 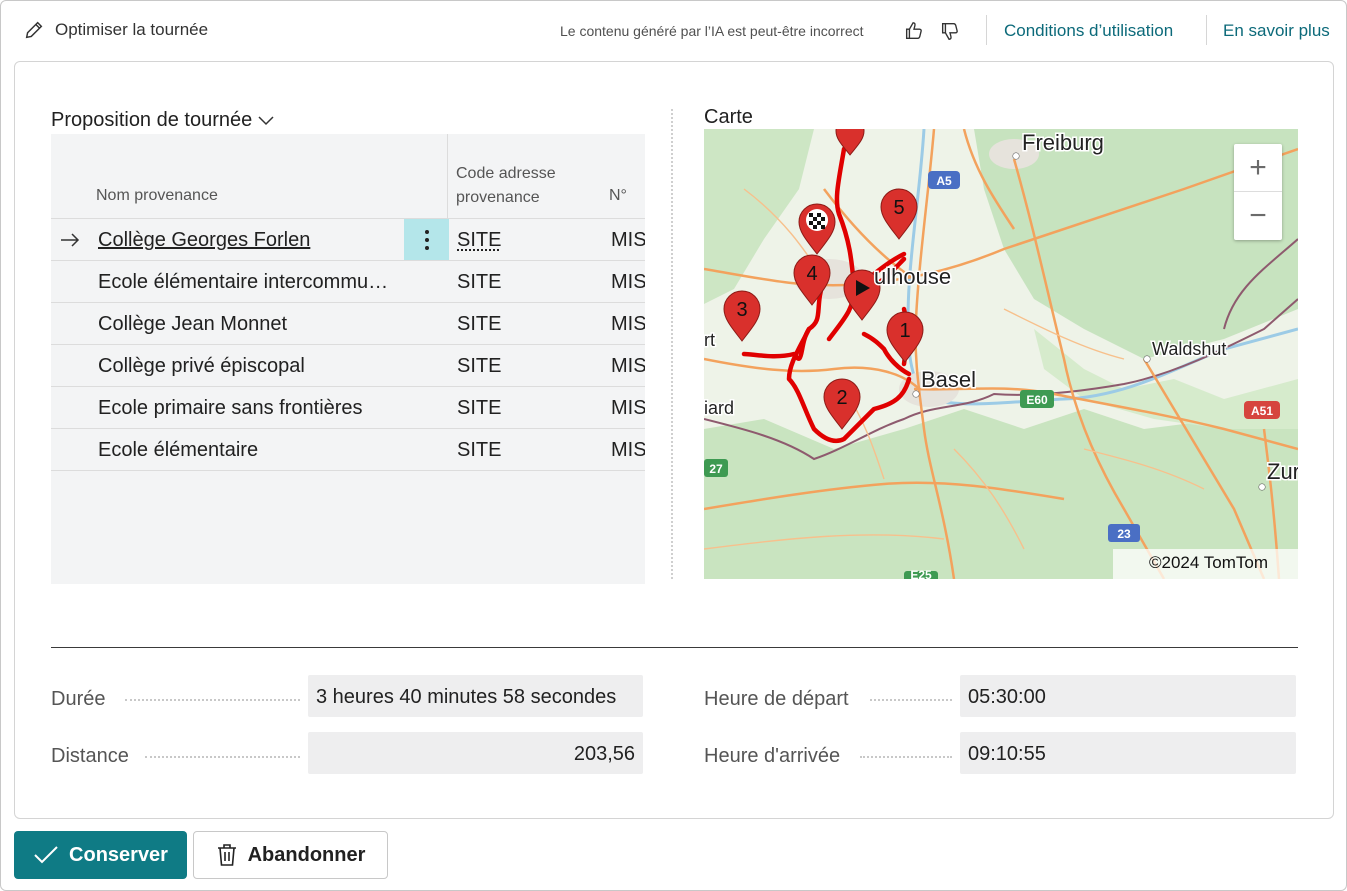 What do you see at coordinates (90, 756) in the screenshot?
I see `distance-label: Distance` at bounding box center [90, 756].